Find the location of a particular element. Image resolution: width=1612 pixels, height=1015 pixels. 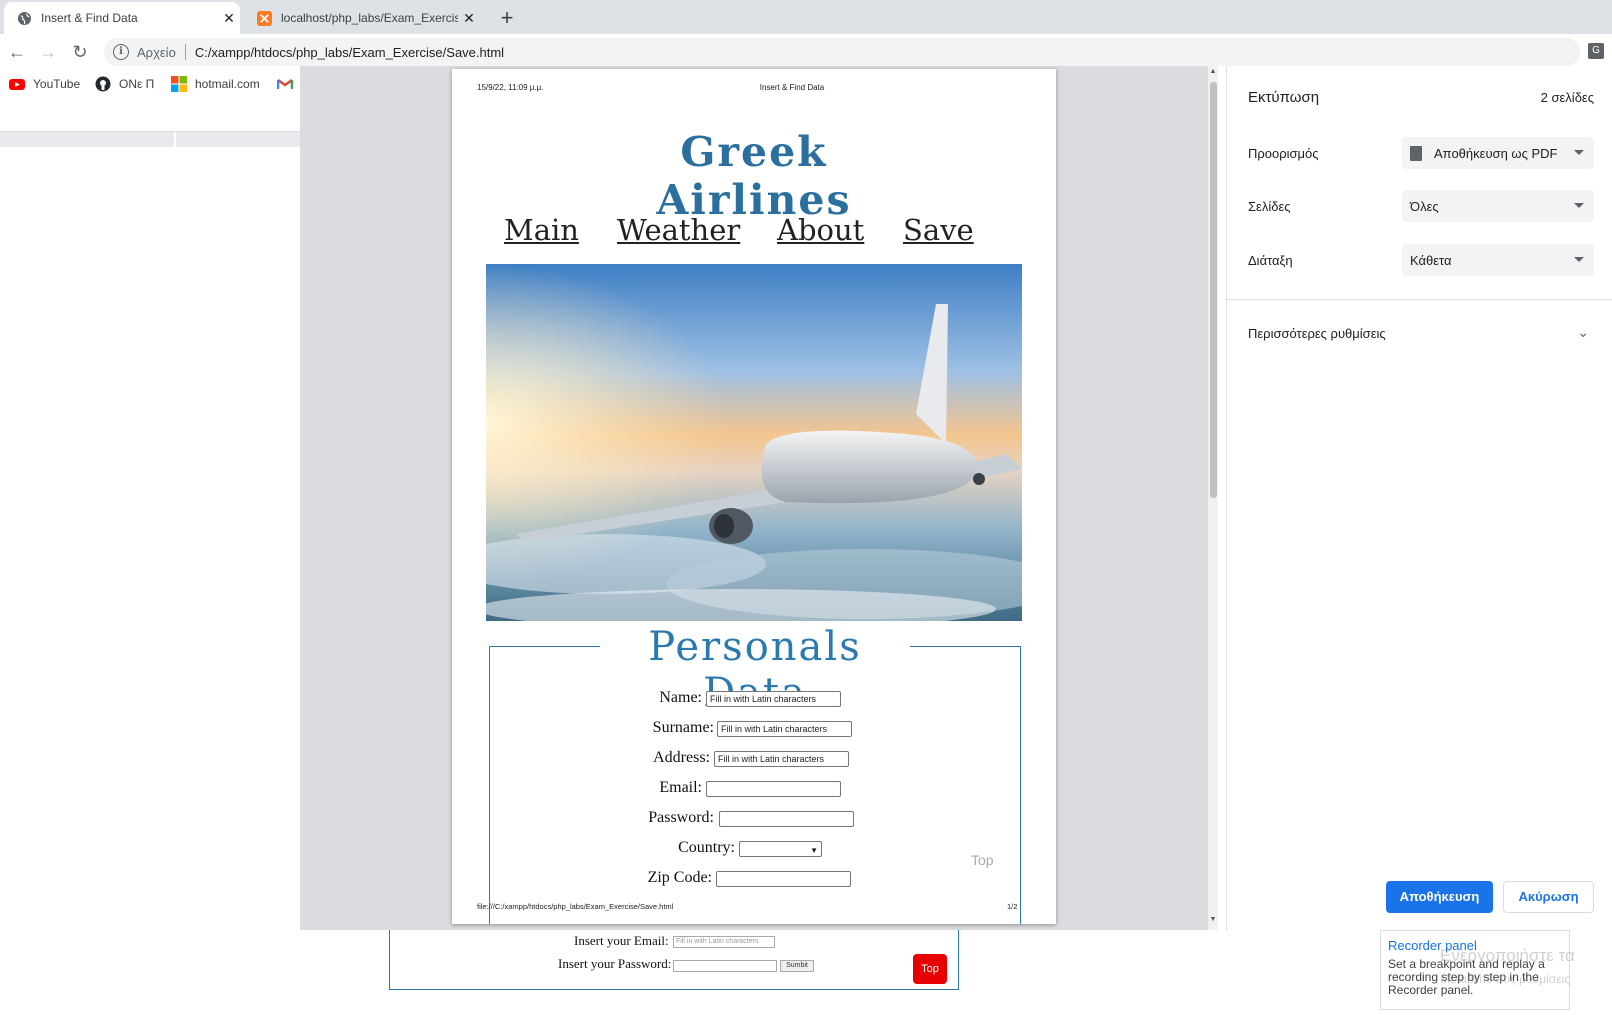

page-strip is located at coordinates (150, 139).